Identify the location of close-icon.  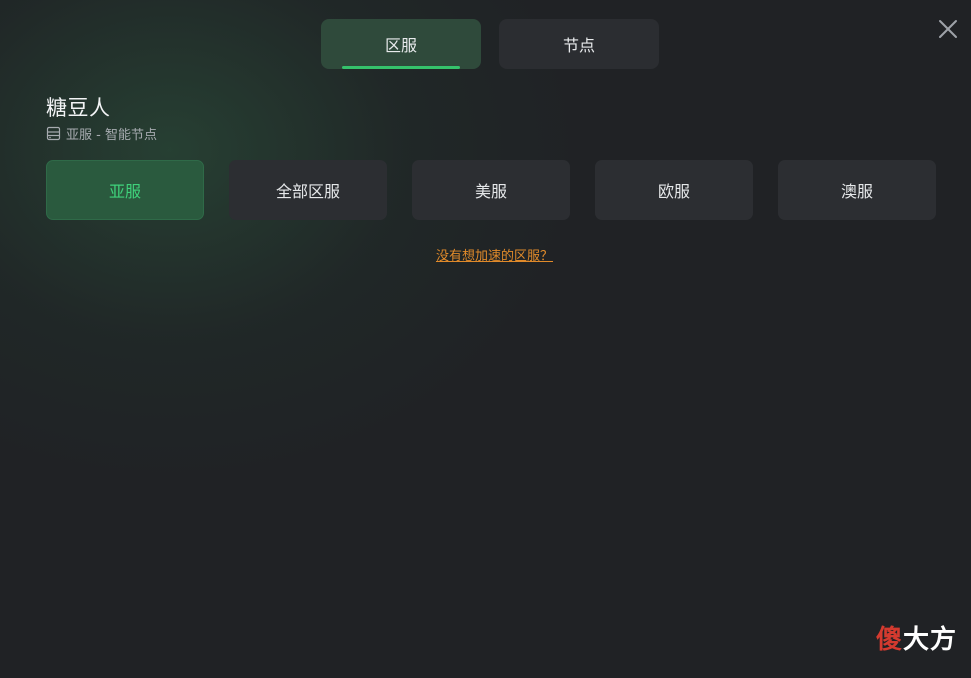
(948, 29).